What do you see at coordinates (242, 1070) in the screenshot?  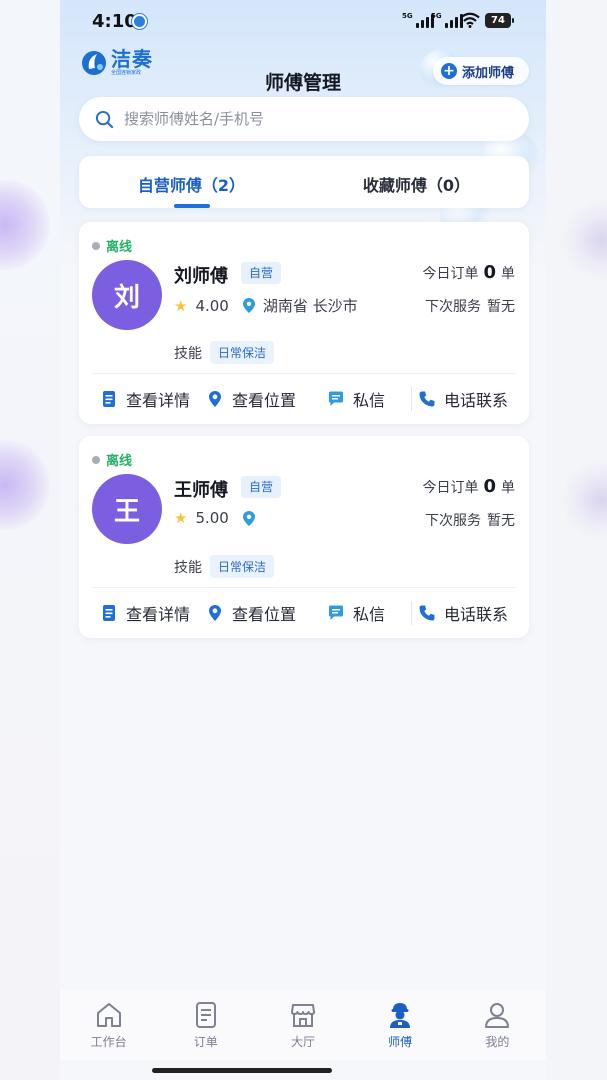 I see `home-indicator` at bounding box center [242, 1070].